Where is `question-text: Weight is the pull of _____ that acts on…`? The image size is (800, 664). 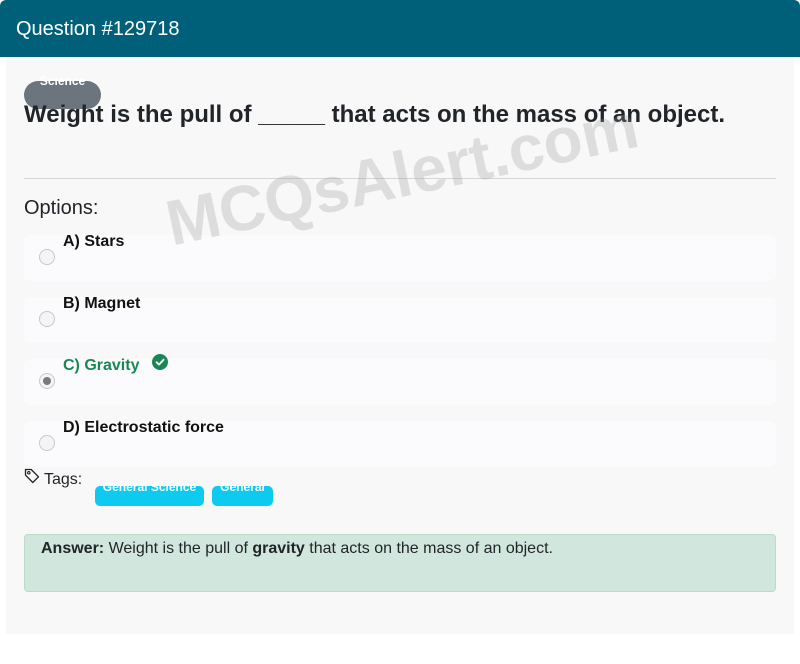
question-text: Weight is the pull of _____ that acts on… is located at coordinates (375, 114).